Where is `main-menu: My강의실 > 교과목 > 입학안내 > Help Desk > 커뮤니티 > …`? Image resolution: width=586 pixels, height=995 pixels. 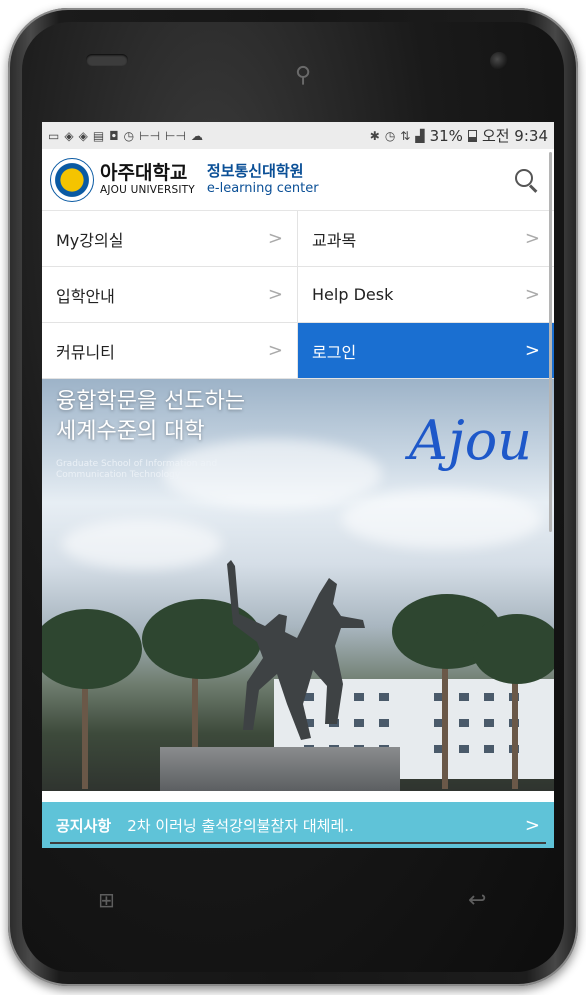 main-menu: My강의실 > 교과목 > 입학안내 > Help Desk > 커뮤니티 > … is located at coordinates (298, 295).